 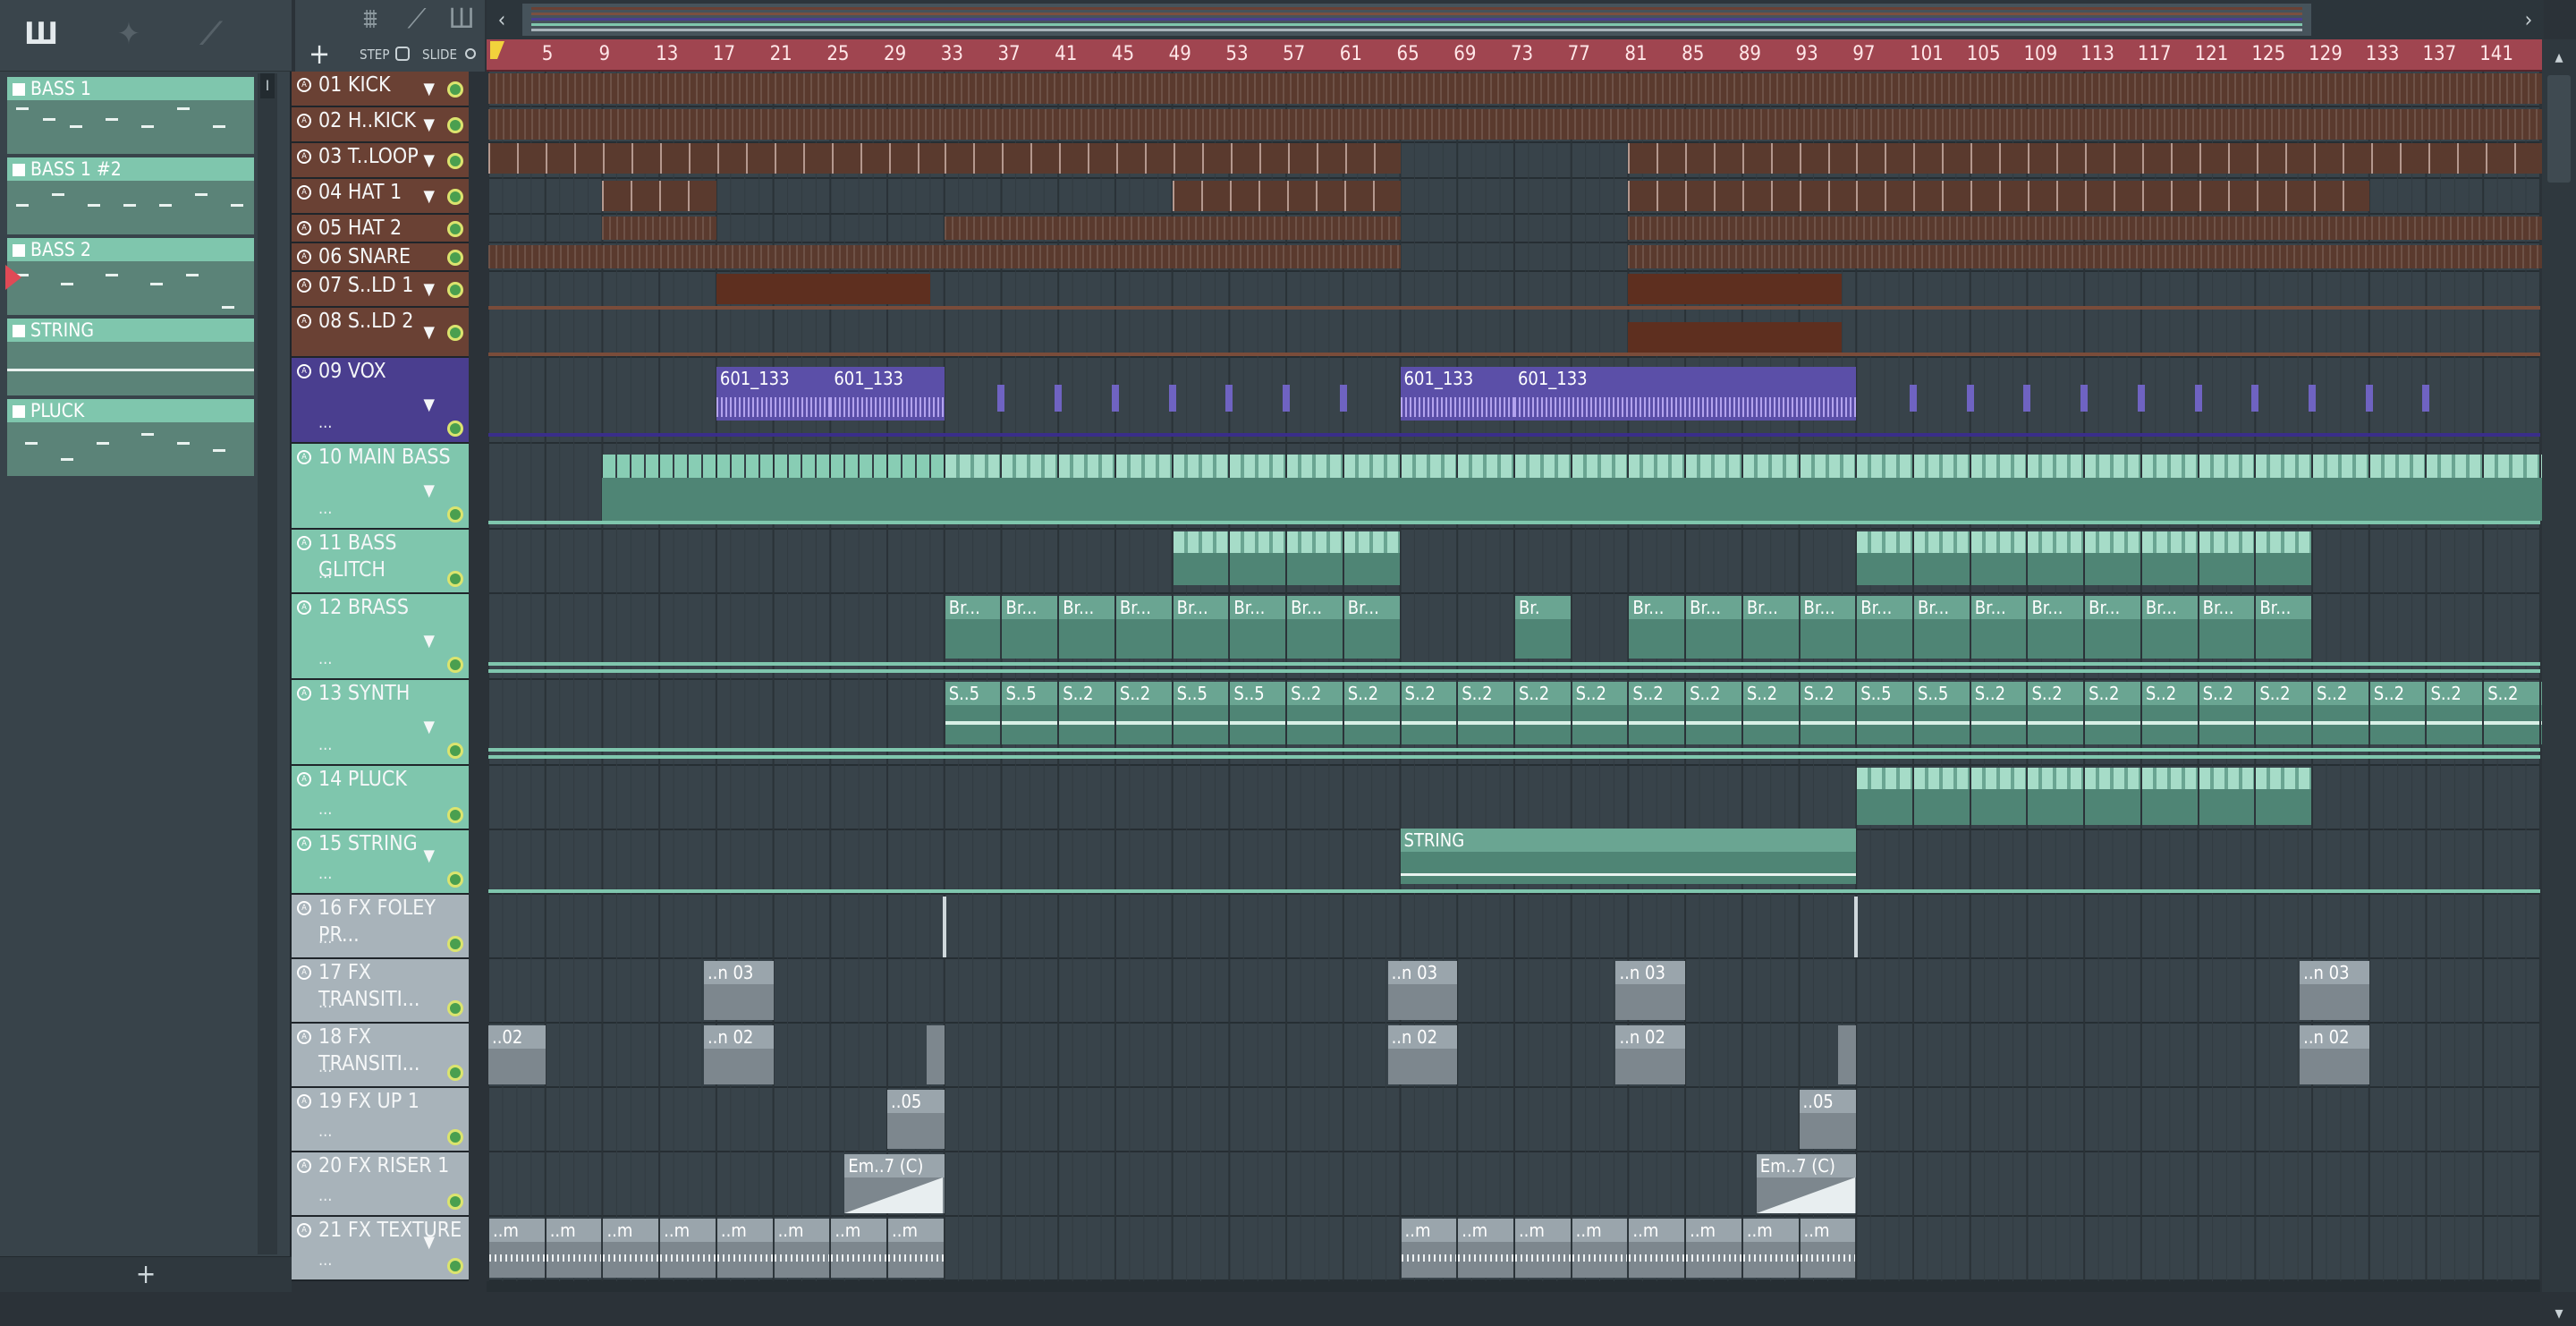 I want to click on slide-toggle, so click(x=470, y=53).